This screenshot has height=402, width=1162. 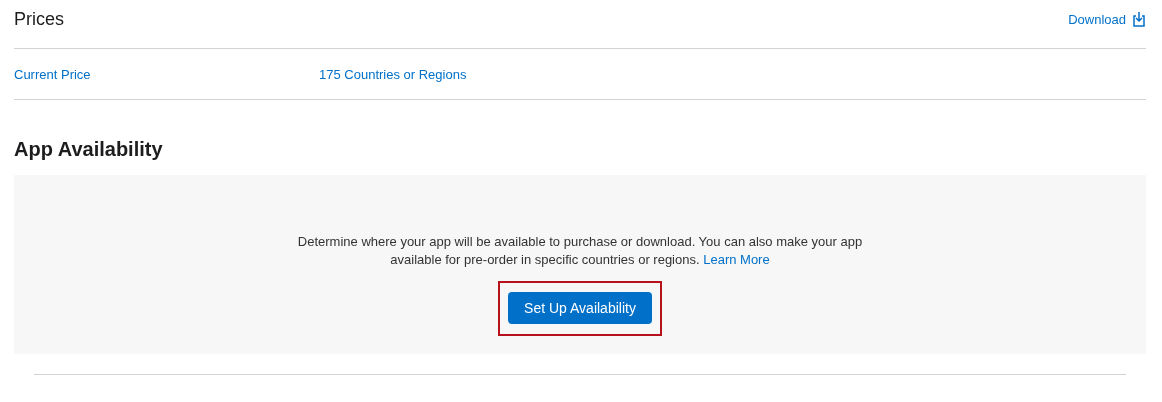 I want to click on set-up-availability-button: Set Up Availability, so click(x=580, y=308).